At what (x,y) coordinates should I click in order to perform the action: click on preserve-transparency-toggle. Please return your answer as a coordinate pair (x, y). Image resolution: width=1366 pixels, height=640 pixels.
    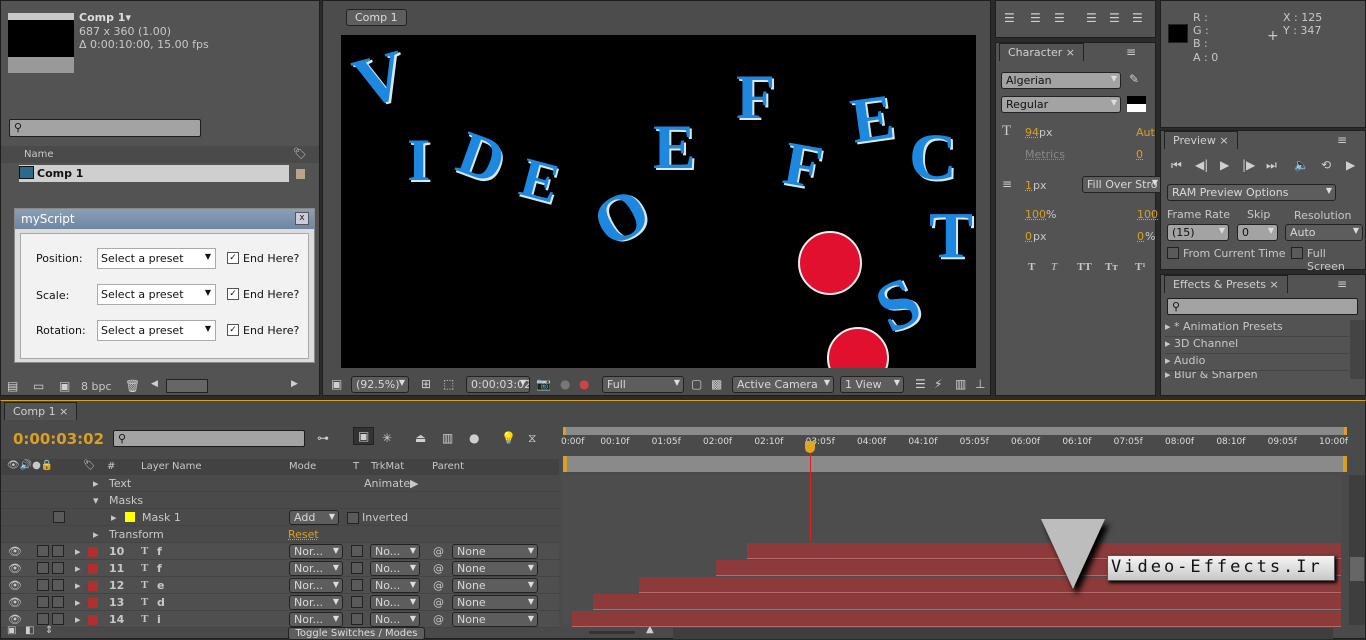
    Looking at the image, I should click on (357, 551).